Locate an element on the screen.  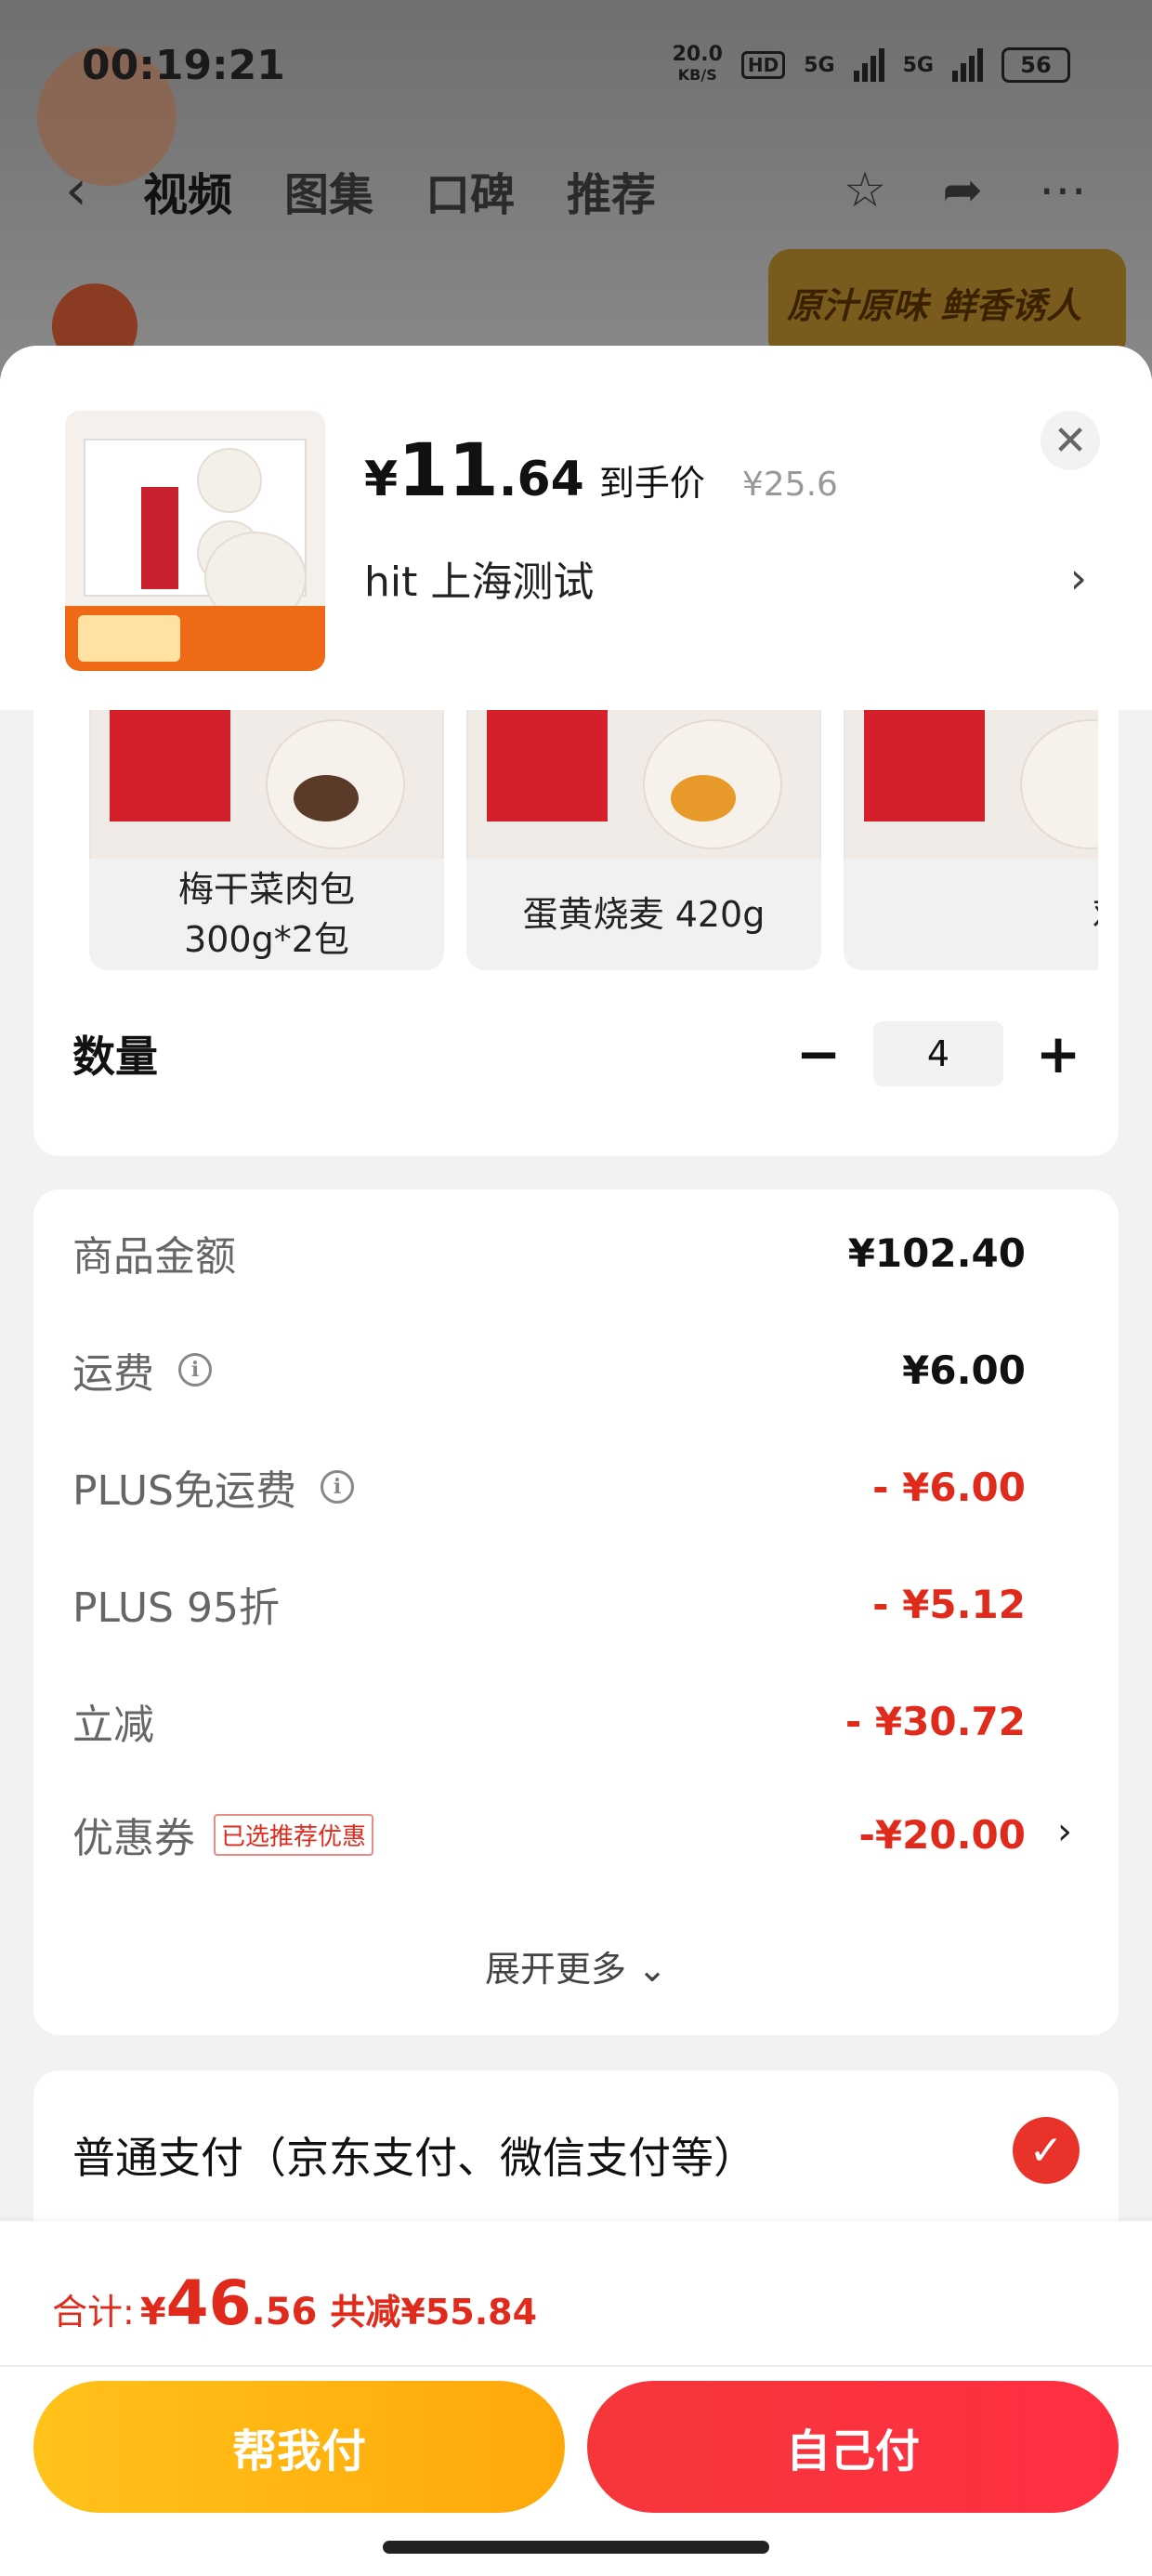
shipping-row: 运费 i ¥6.00 is located at coordinates (549, 1370).